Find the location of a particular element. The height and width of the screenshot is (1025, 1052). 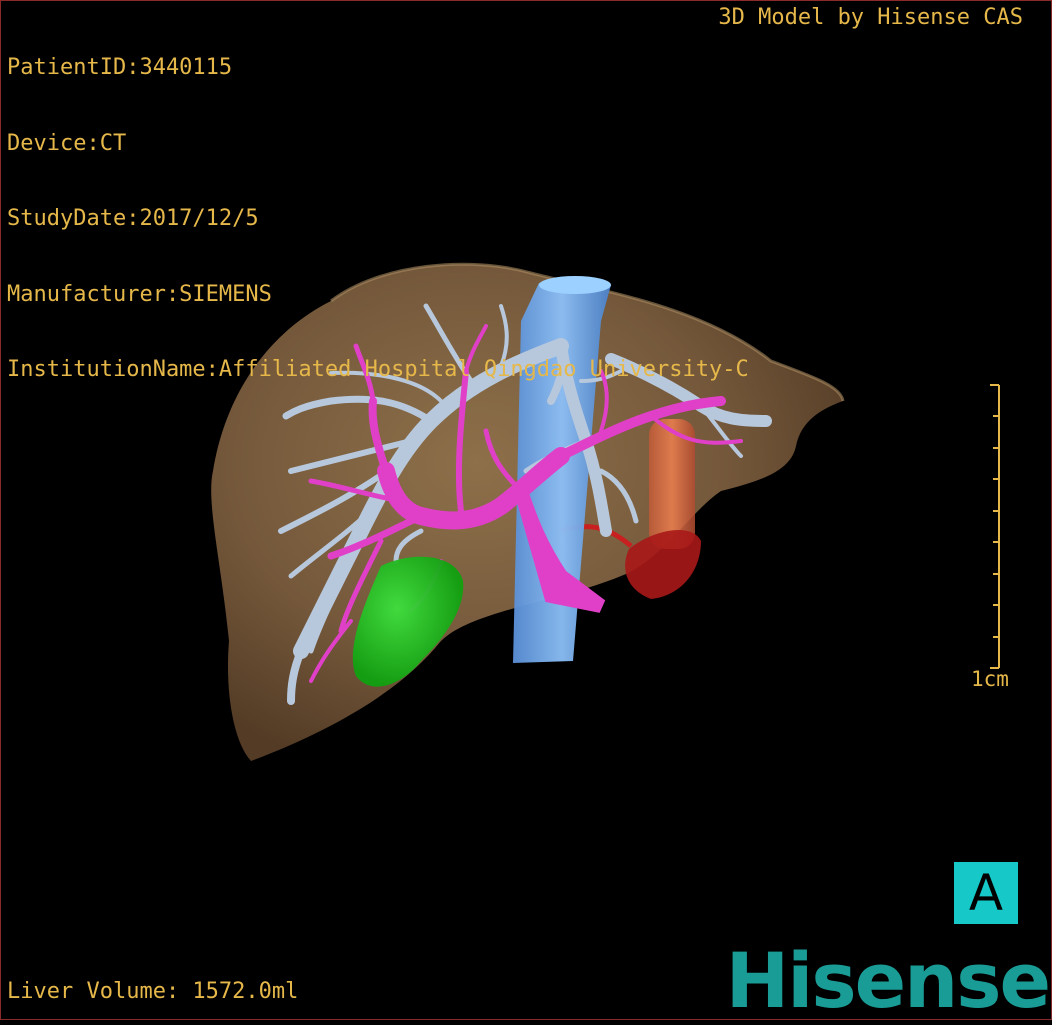

scale-bar-label: 1cm is located at coordinates (990, 679).